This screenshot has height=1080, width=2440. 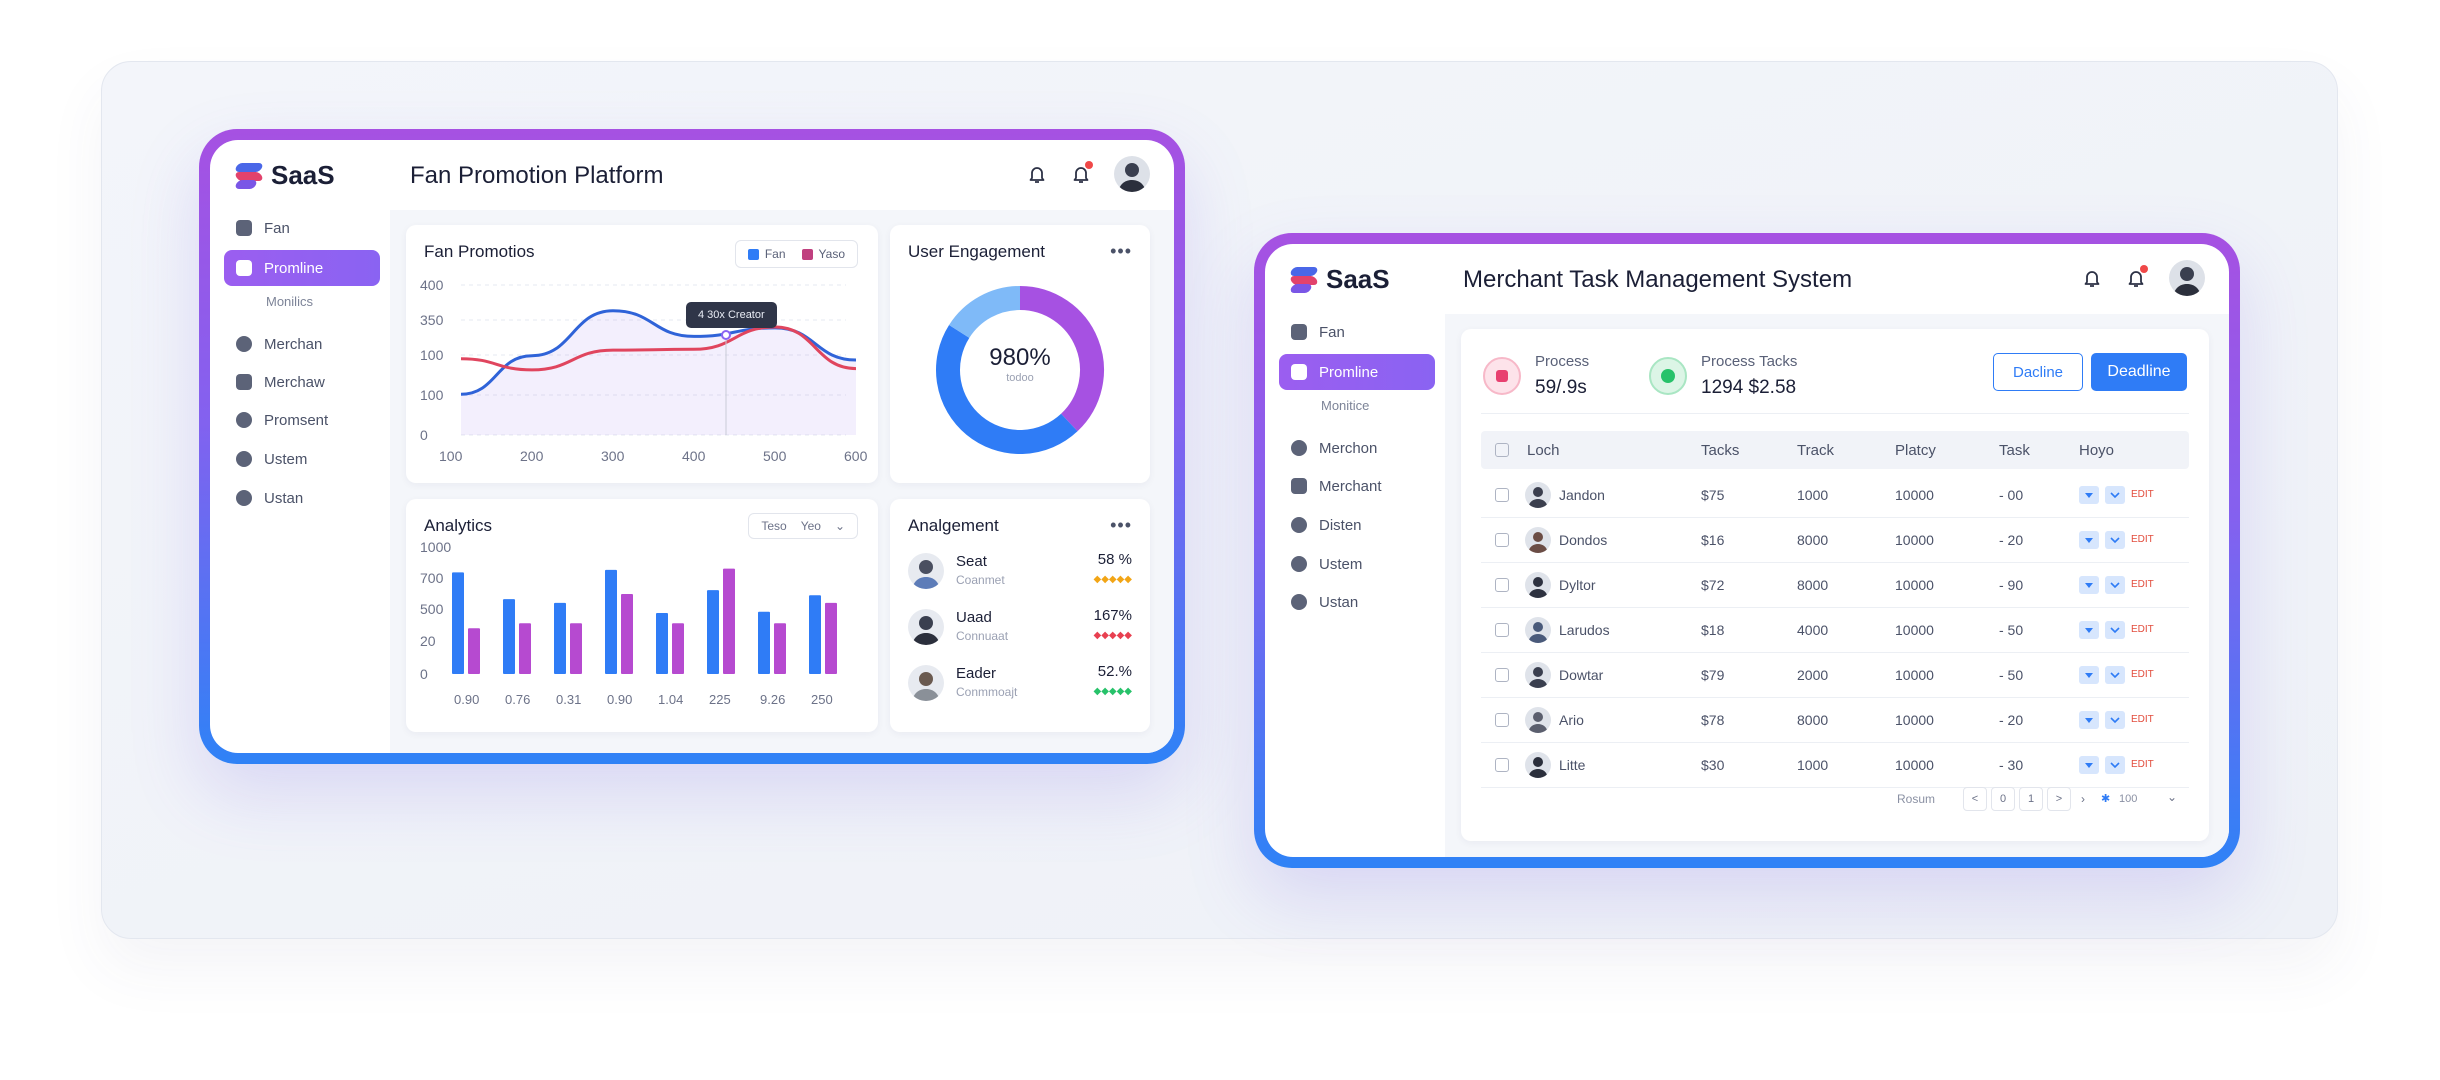 What do you see at coordinates (2014, 450) in the screenshot?
I see `column-header: Task` at bounding box center [2014, 450].